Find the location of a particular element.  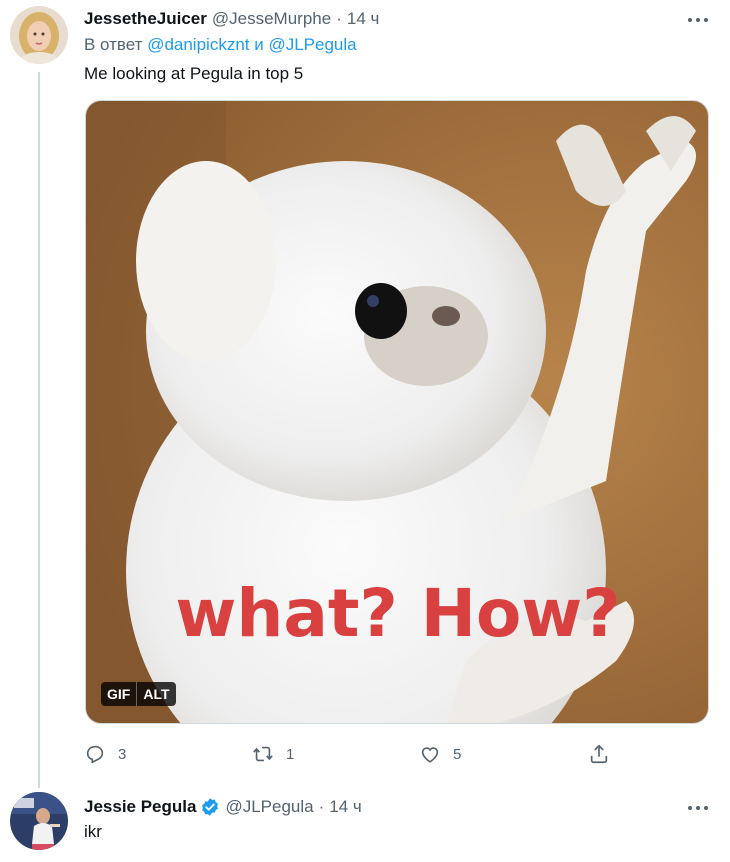

tweet-text: Me looking at Pegula in top 5 is located at coordinates (194, 73).